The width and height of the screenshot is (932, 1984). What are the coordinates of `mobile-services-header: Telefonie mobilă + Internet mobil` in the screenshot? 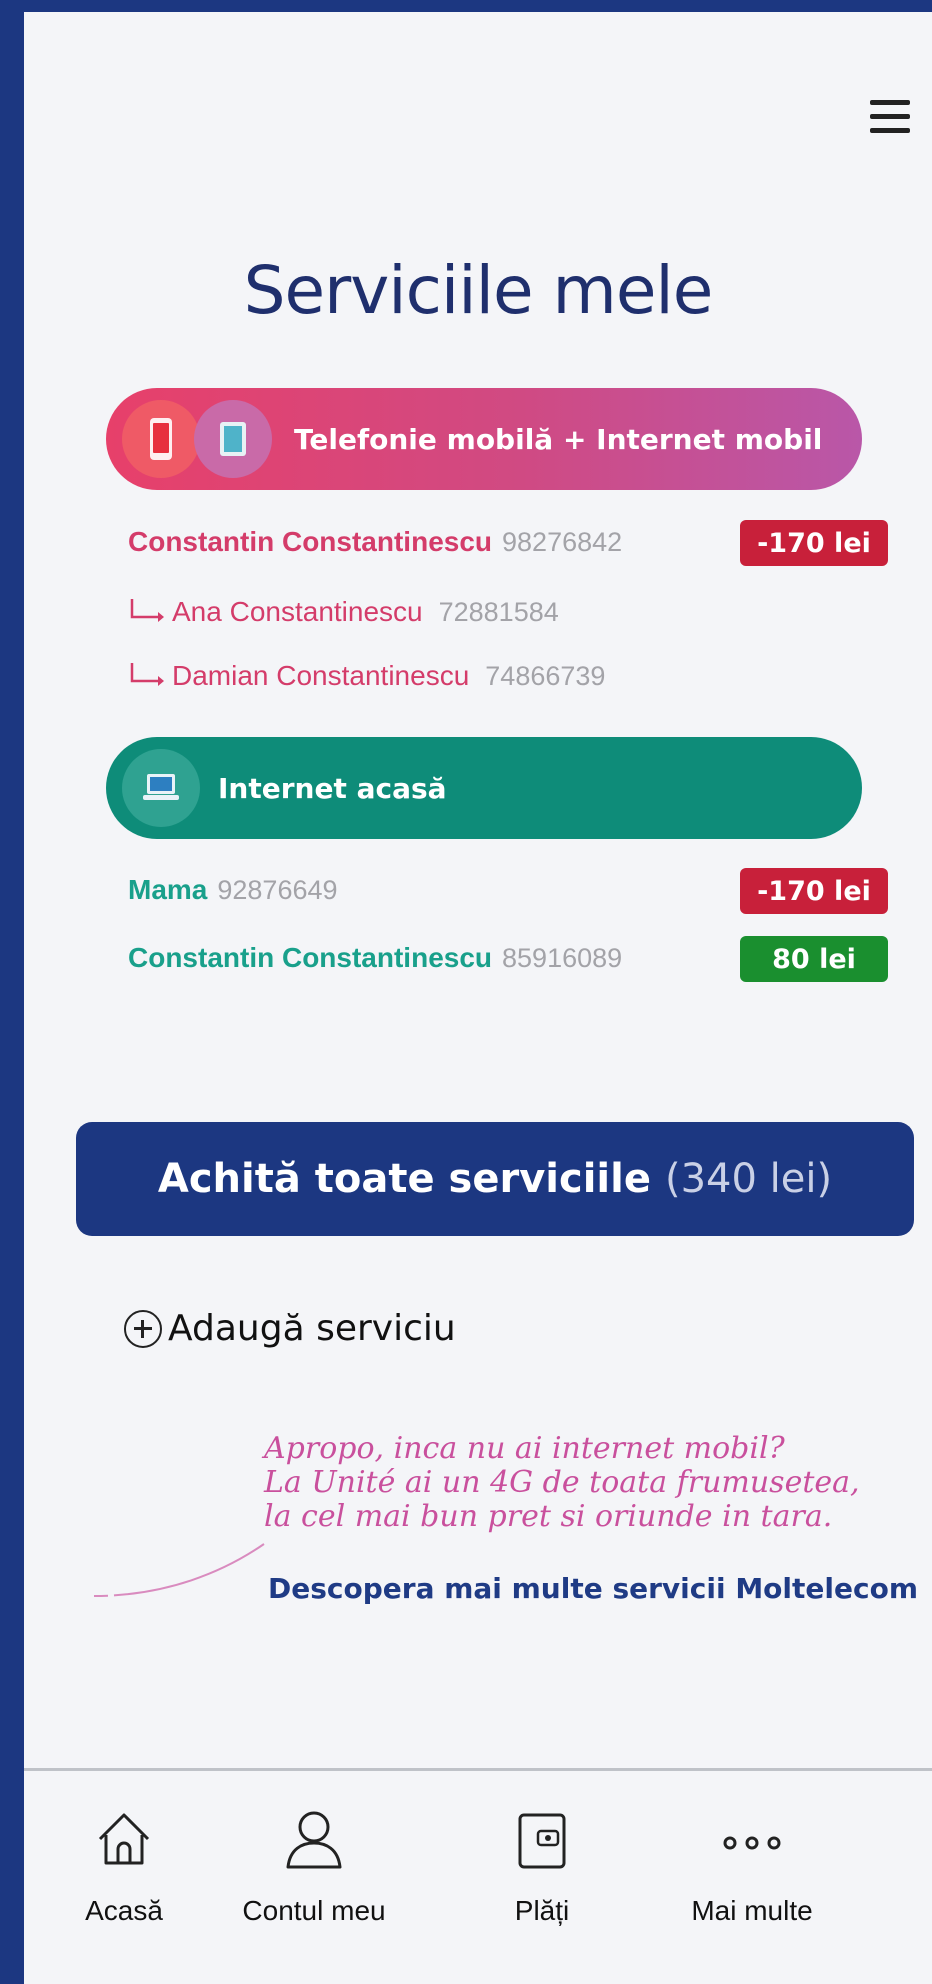 It's located at (484, 439).